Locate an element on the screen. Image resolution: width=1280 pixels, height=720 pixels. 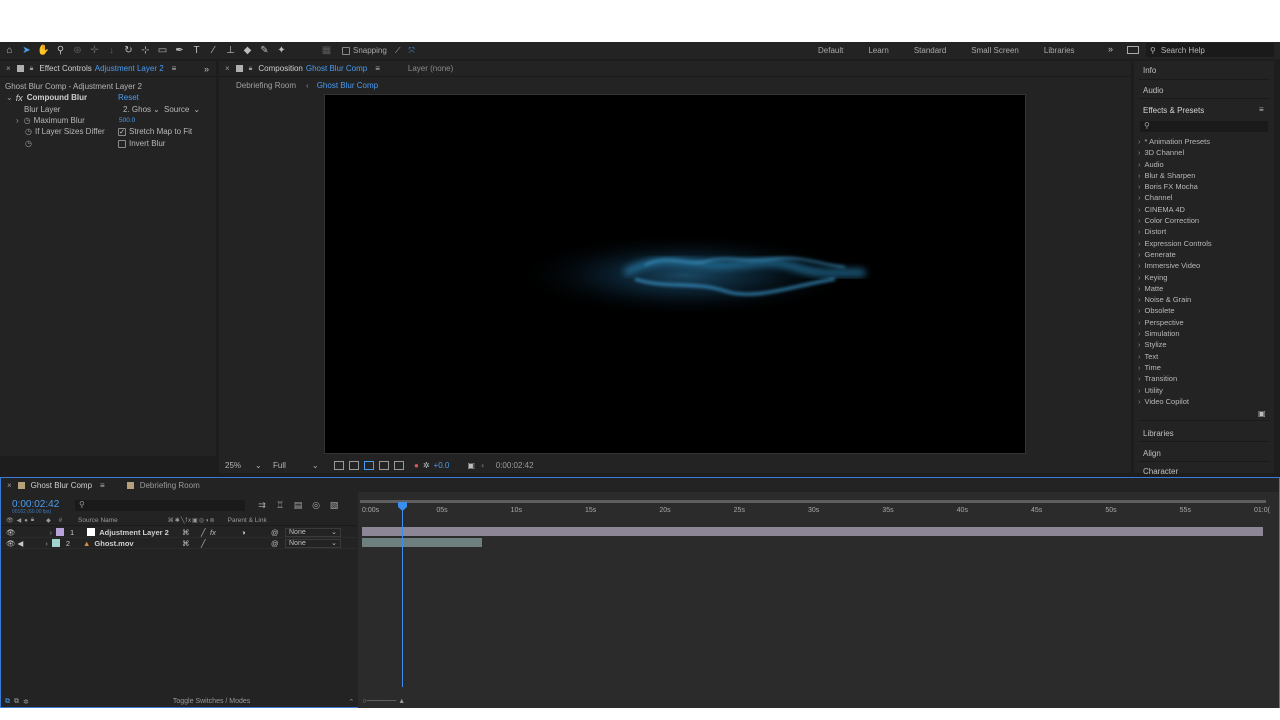
zoom-slider: ○────── is located at coordinates (379, 701).